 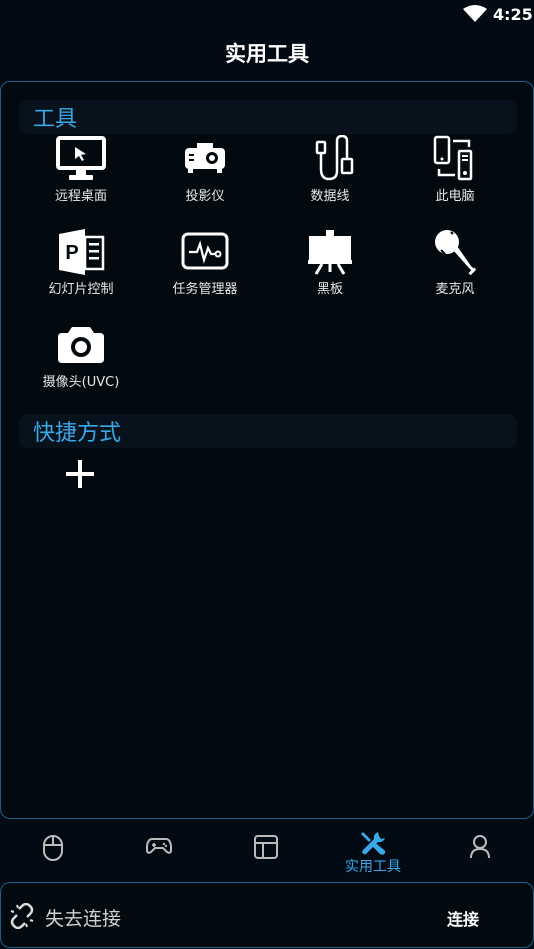 What do you see at coordinates (455, 196) in the screenshot?
I see `tool-label: 此电脑` at bounding box center [455, 196].